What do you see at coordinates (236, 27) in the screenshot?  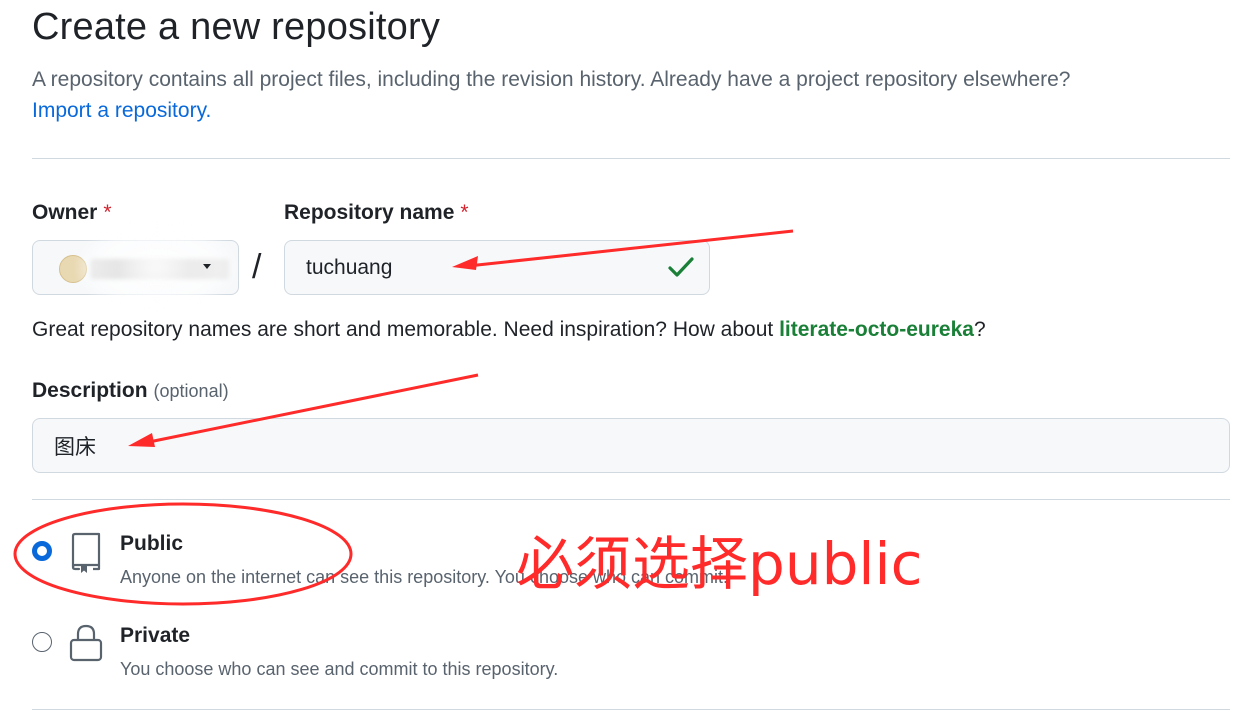 I see `page-title: Create a new repository` at bounding box center [236, 27].